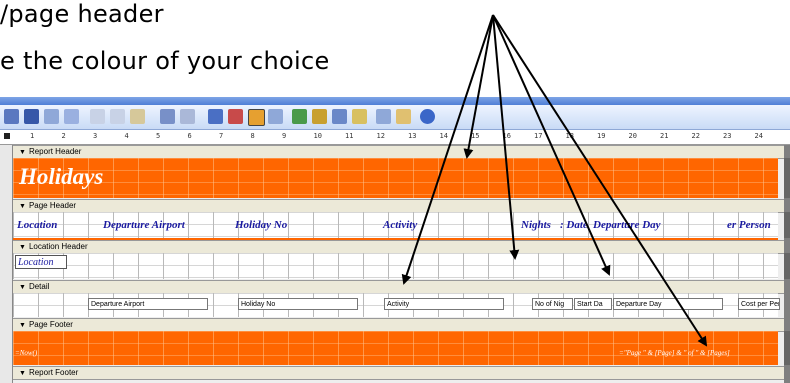 The image size is (790, 383). Describe the element at coordinates (632, 136) in the screenshot. I see `ruler-tick: 20` at that location.